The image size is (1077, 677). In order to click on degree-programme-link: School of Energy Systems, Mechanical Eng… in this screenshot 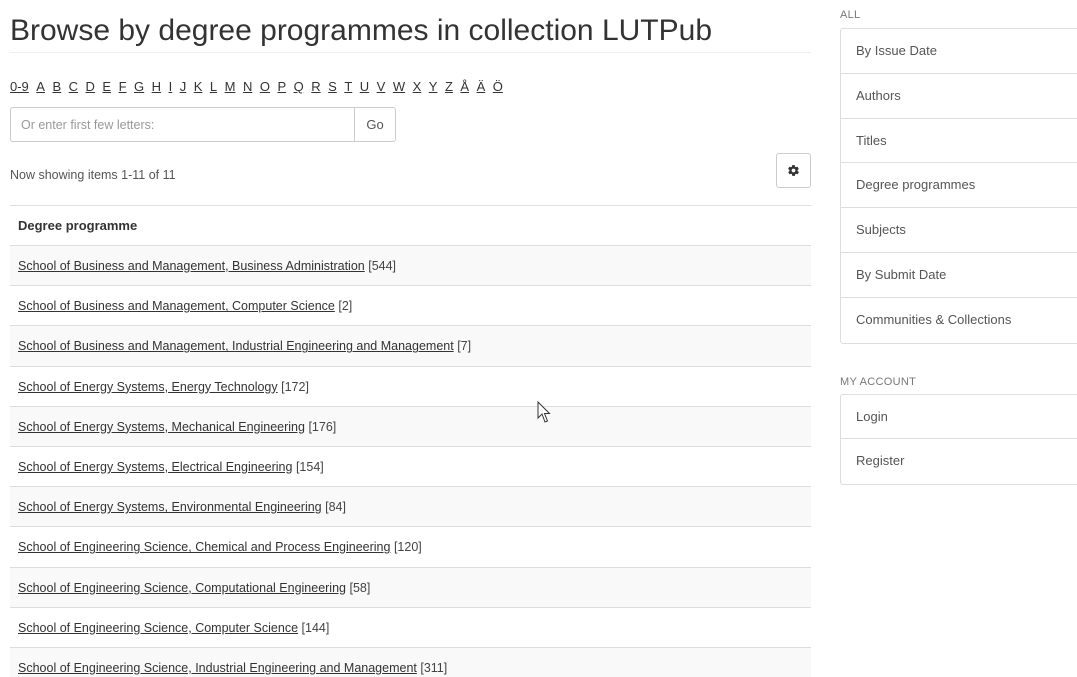, I will do `click(161, 427)`.